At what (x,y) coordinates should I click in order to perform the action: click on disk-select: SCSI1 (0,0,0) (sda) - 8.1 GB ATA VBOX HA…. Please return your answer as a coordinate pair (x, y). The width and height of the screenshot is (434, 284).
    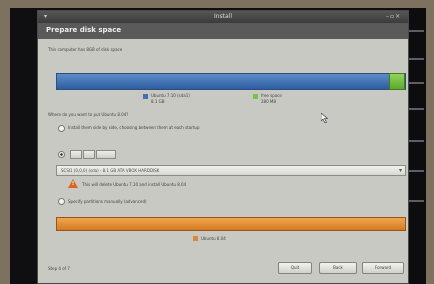
    Looking at the image, I should click on (231, 170).